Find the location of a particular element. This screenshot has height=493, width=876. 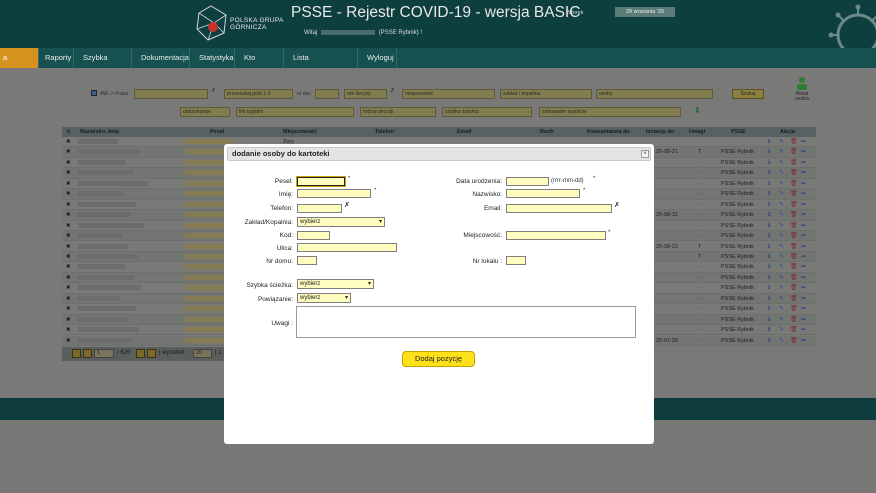

house-number-input is located at coordinates (307, 260).